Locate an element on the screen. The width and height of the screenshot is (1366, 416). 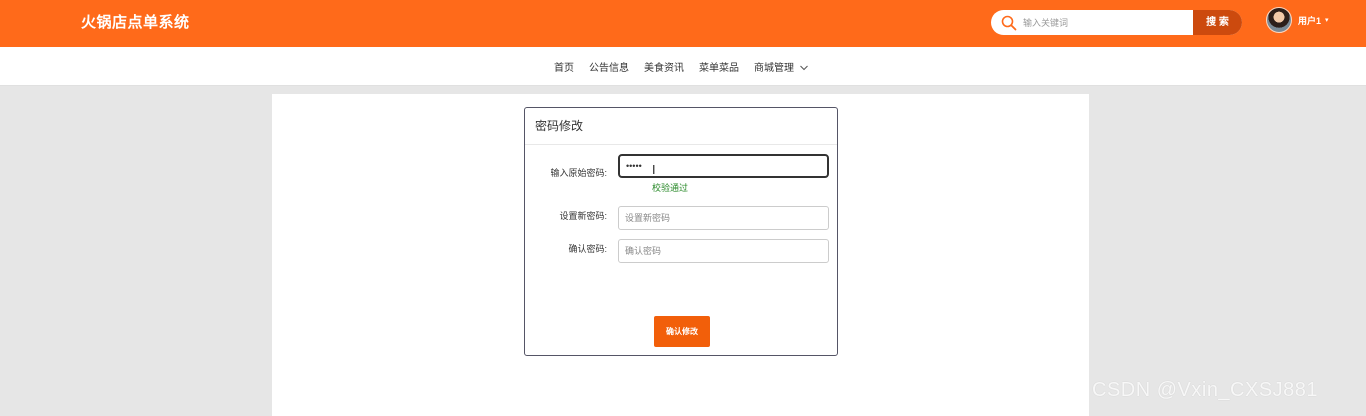
new-password-label: 设置新密码: is located at coordinates (583, 216).